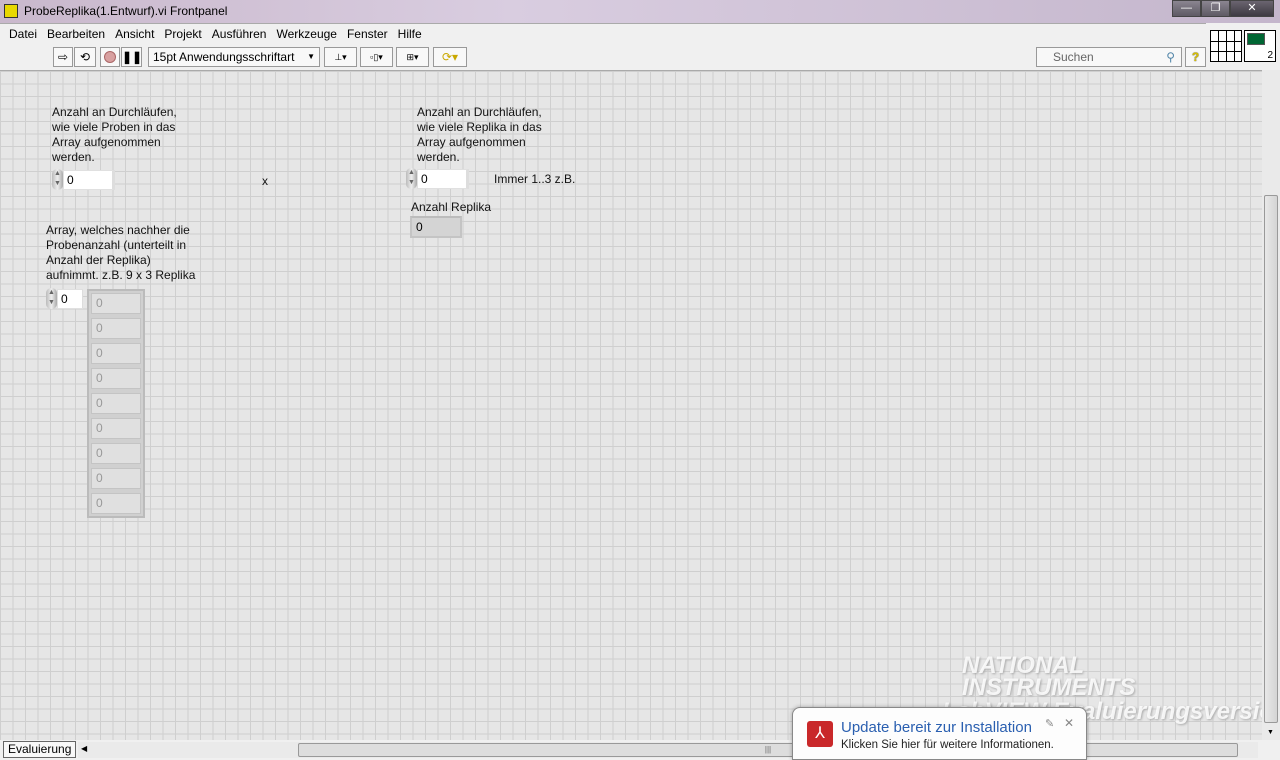 This screenshot has width=1280, height=760. Describe the element at coordinates (1270, 732) in the screenshot. I see `scroll-down-icon: ▼` at that location.